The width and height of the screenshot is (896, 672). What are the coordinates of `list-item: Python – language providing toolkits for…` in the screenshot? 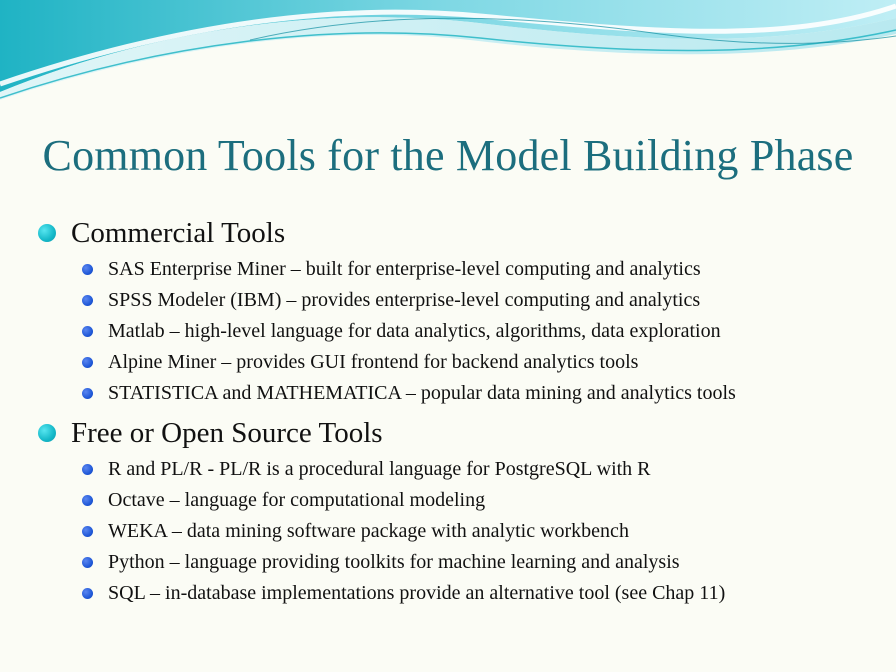 It's located at (403, 562).